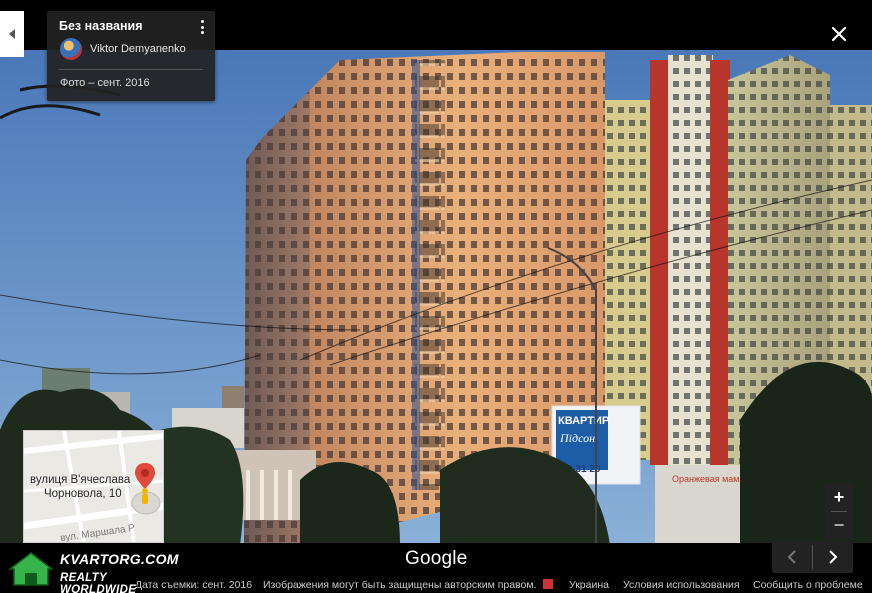 The height and width of the screenshot is (593, 872). I want to click on minimap-place-line1: вулиця В'ячеслава, so click(80, 480).